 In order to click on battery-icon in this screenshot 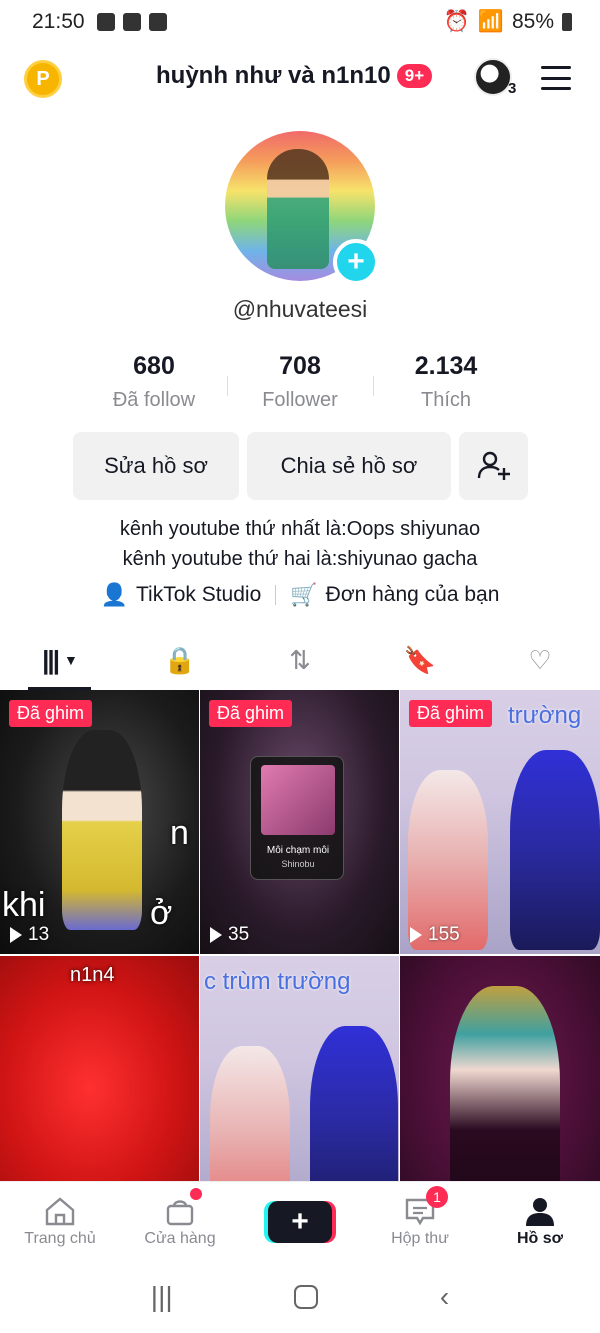, I will do `click(567, 22)`.